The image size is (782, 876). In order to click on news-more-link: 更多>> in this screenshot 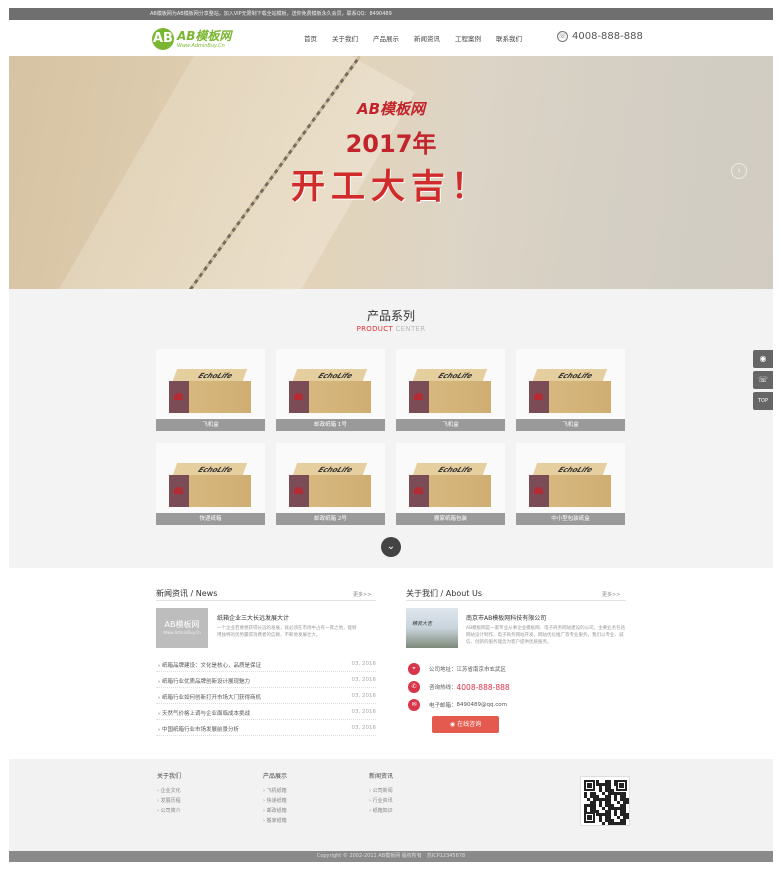, I will do `click(362, 594)`.